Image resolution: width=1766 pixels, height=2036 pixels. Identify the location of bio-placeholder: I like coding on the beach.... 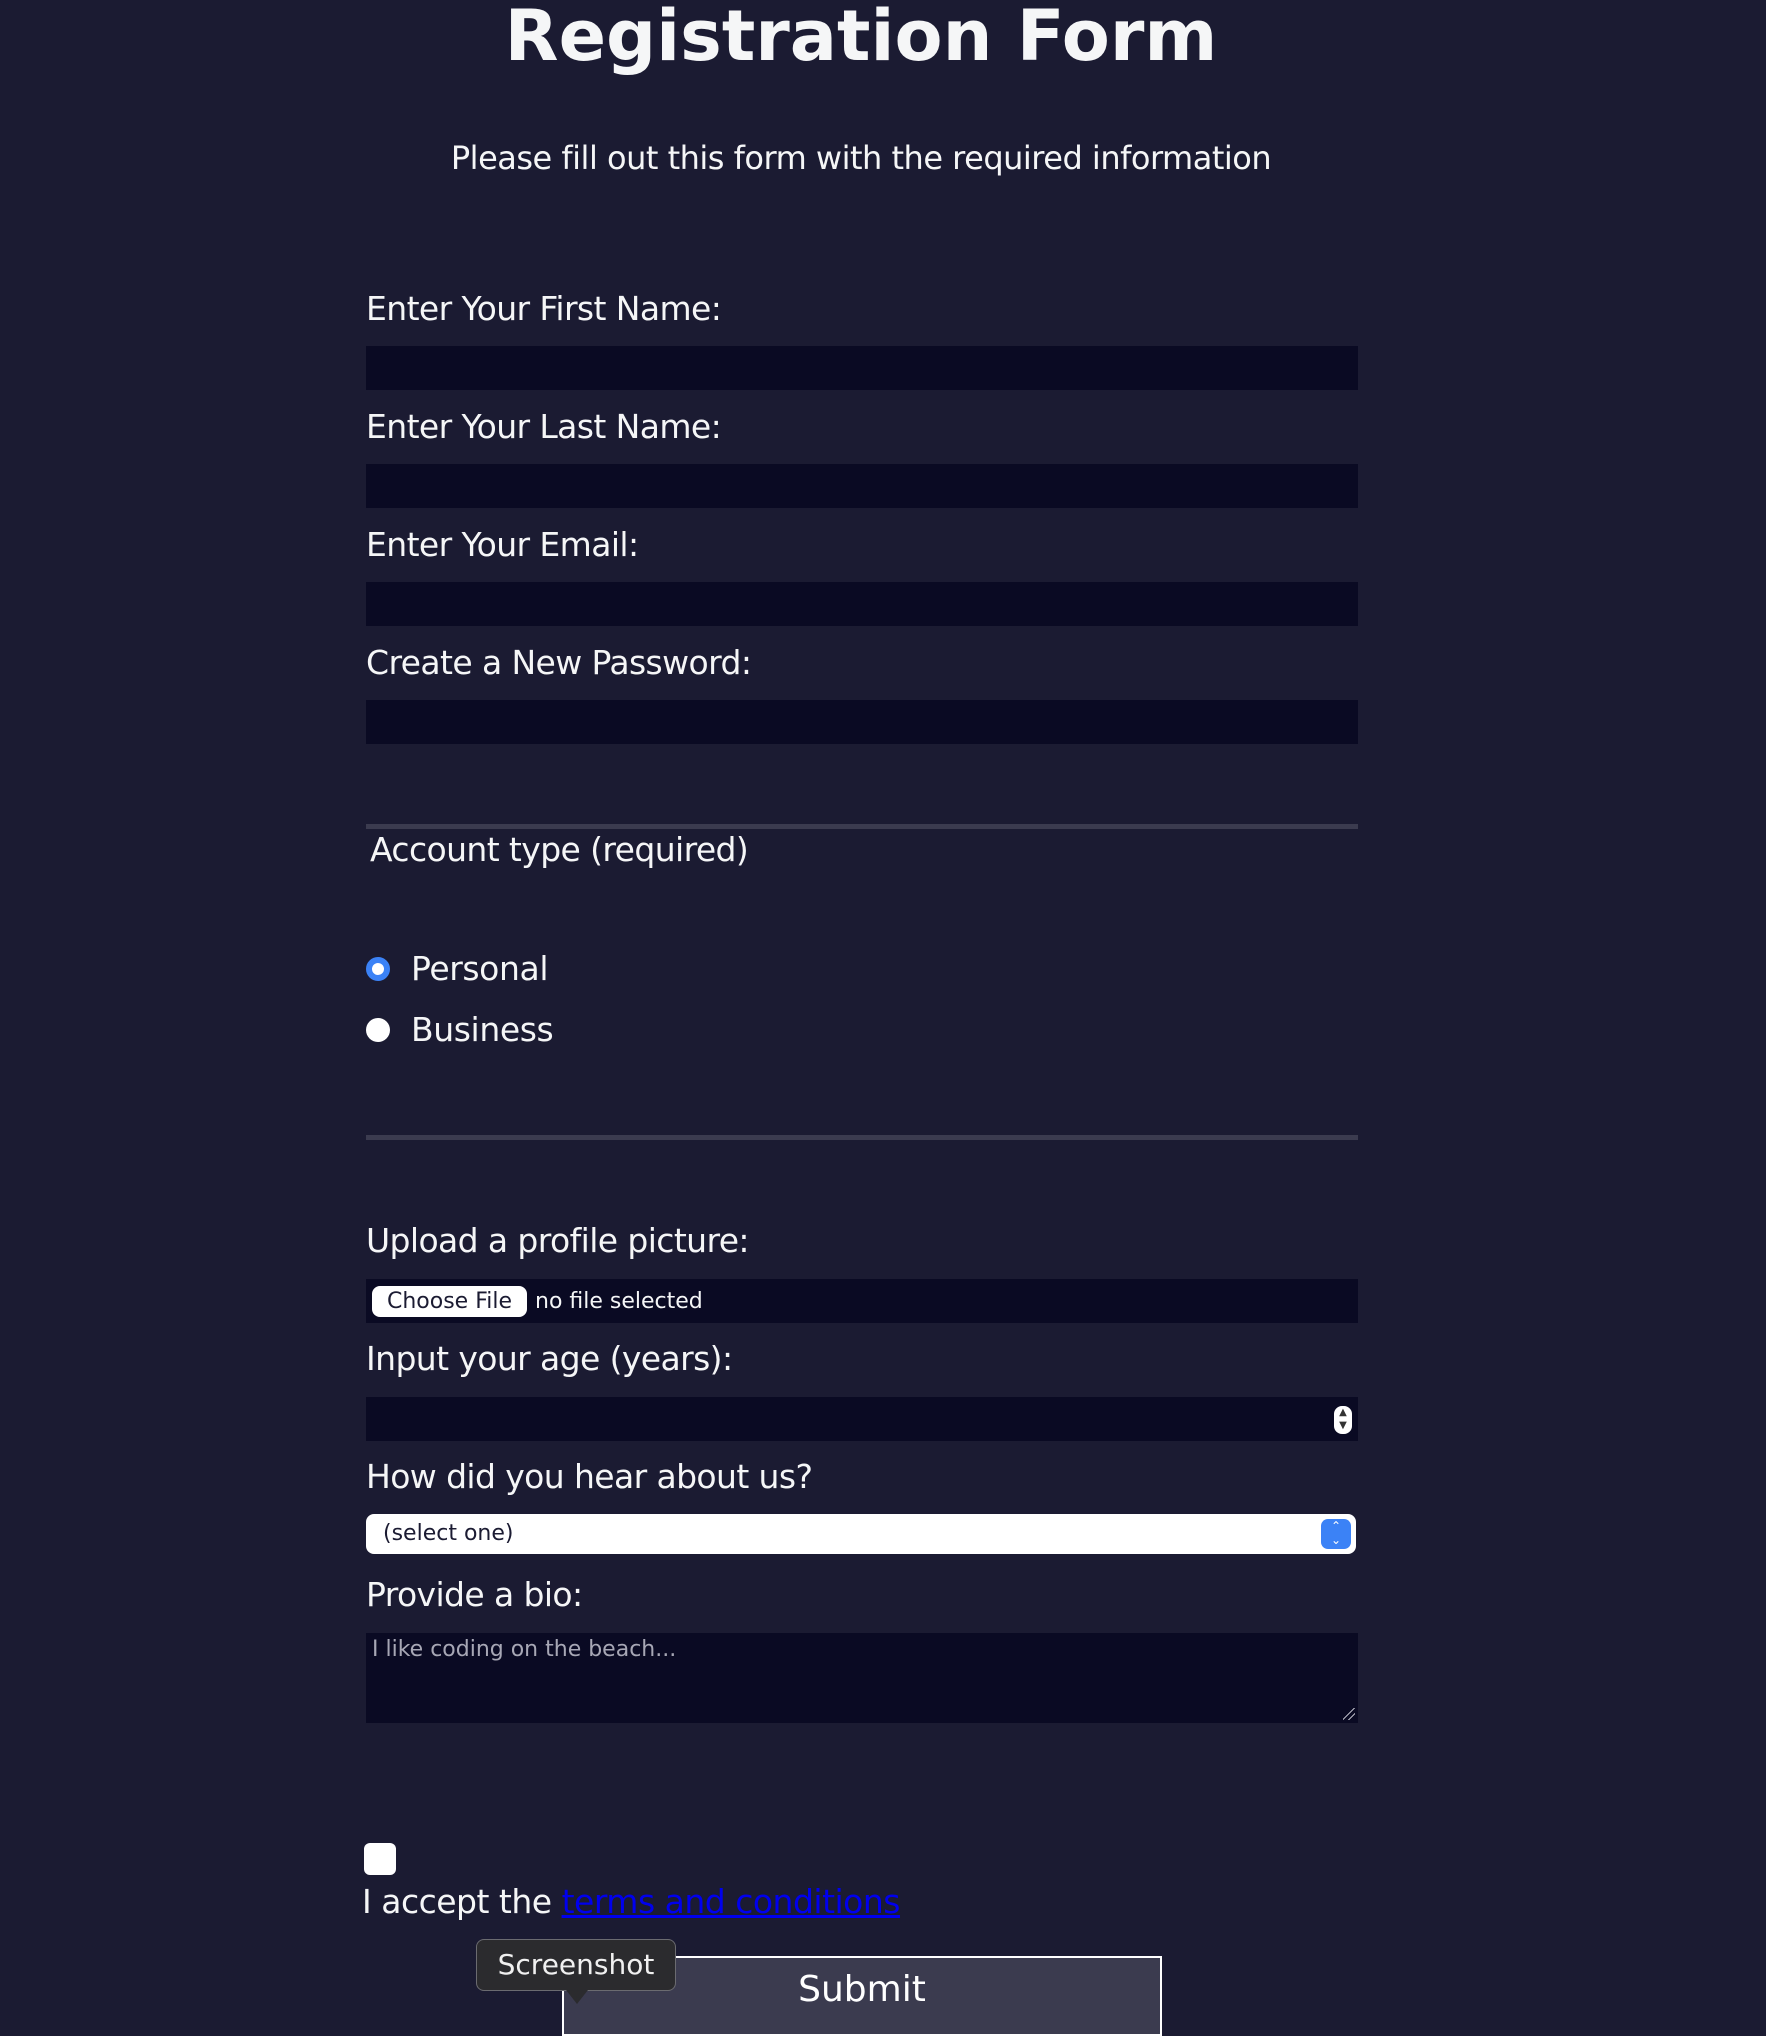
(524, 1649).